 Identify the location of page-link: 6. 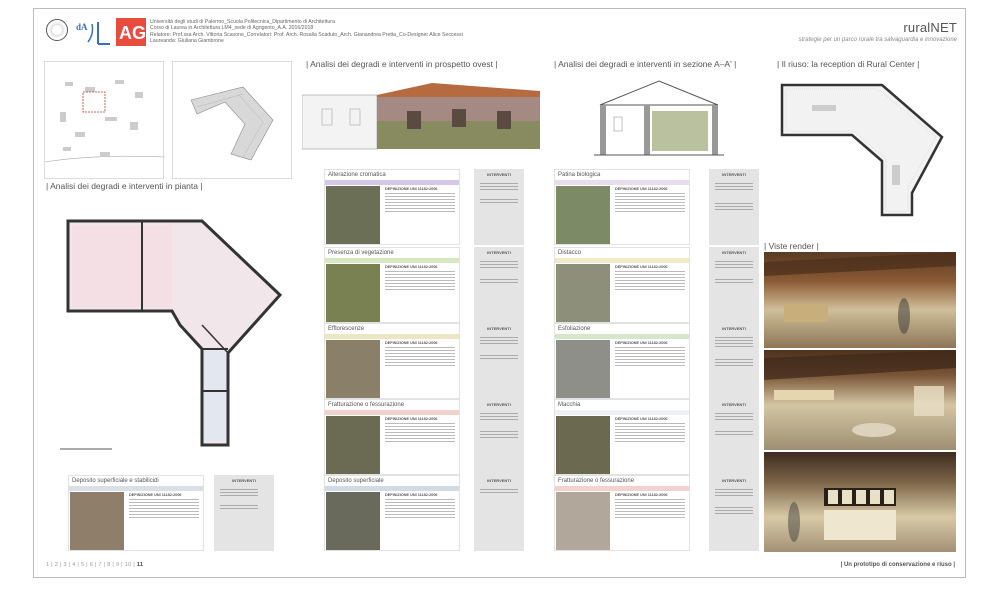
(91, 565).